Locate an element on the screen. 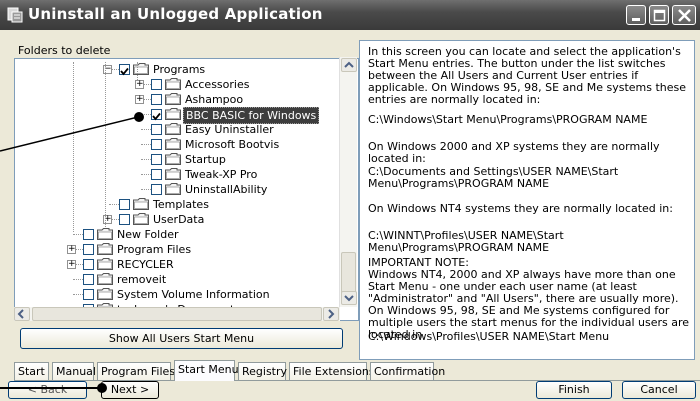  tree-item-label: Microsoft Bootvis is located at coordinates (232, 144).